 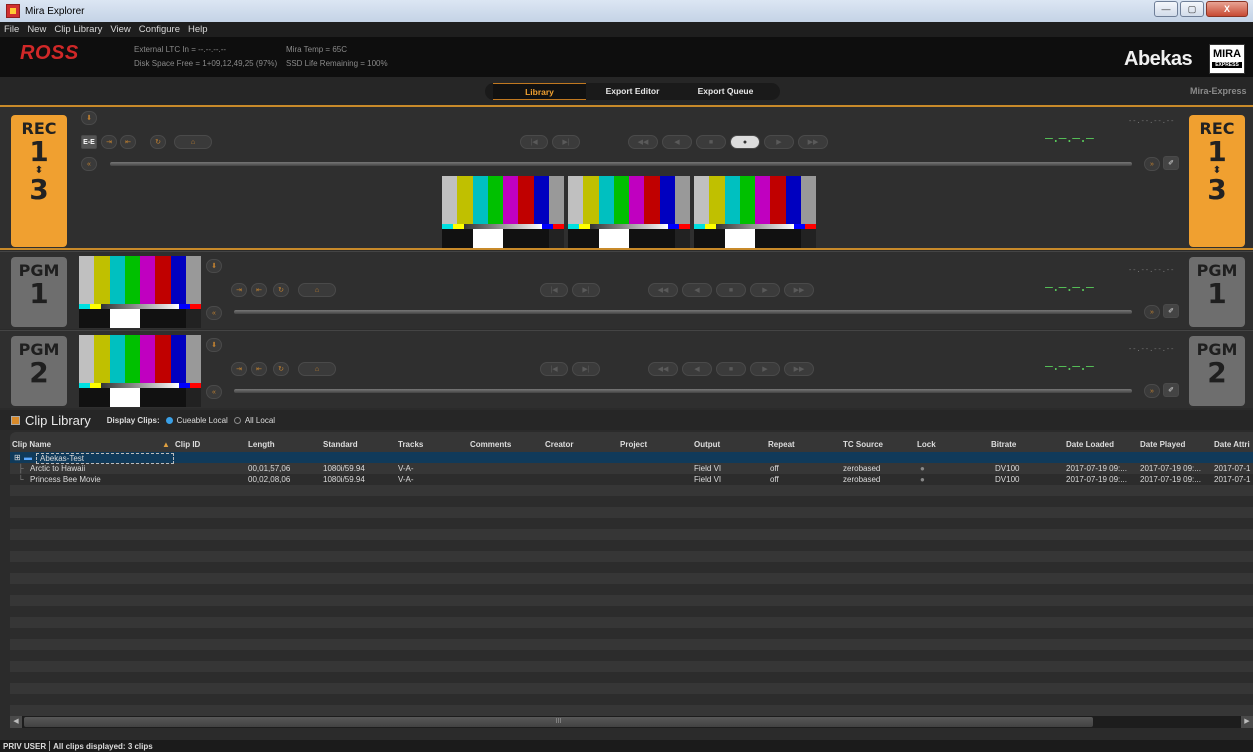 I want to click on minimize-button: —, so click(x=1166, y=9).